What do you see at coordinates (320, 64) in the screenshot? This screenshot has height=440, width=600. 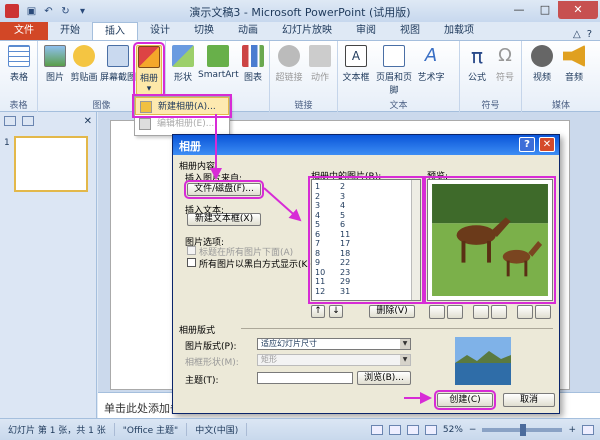 I see `action-button: 动作` at bounding box center [320, 64].